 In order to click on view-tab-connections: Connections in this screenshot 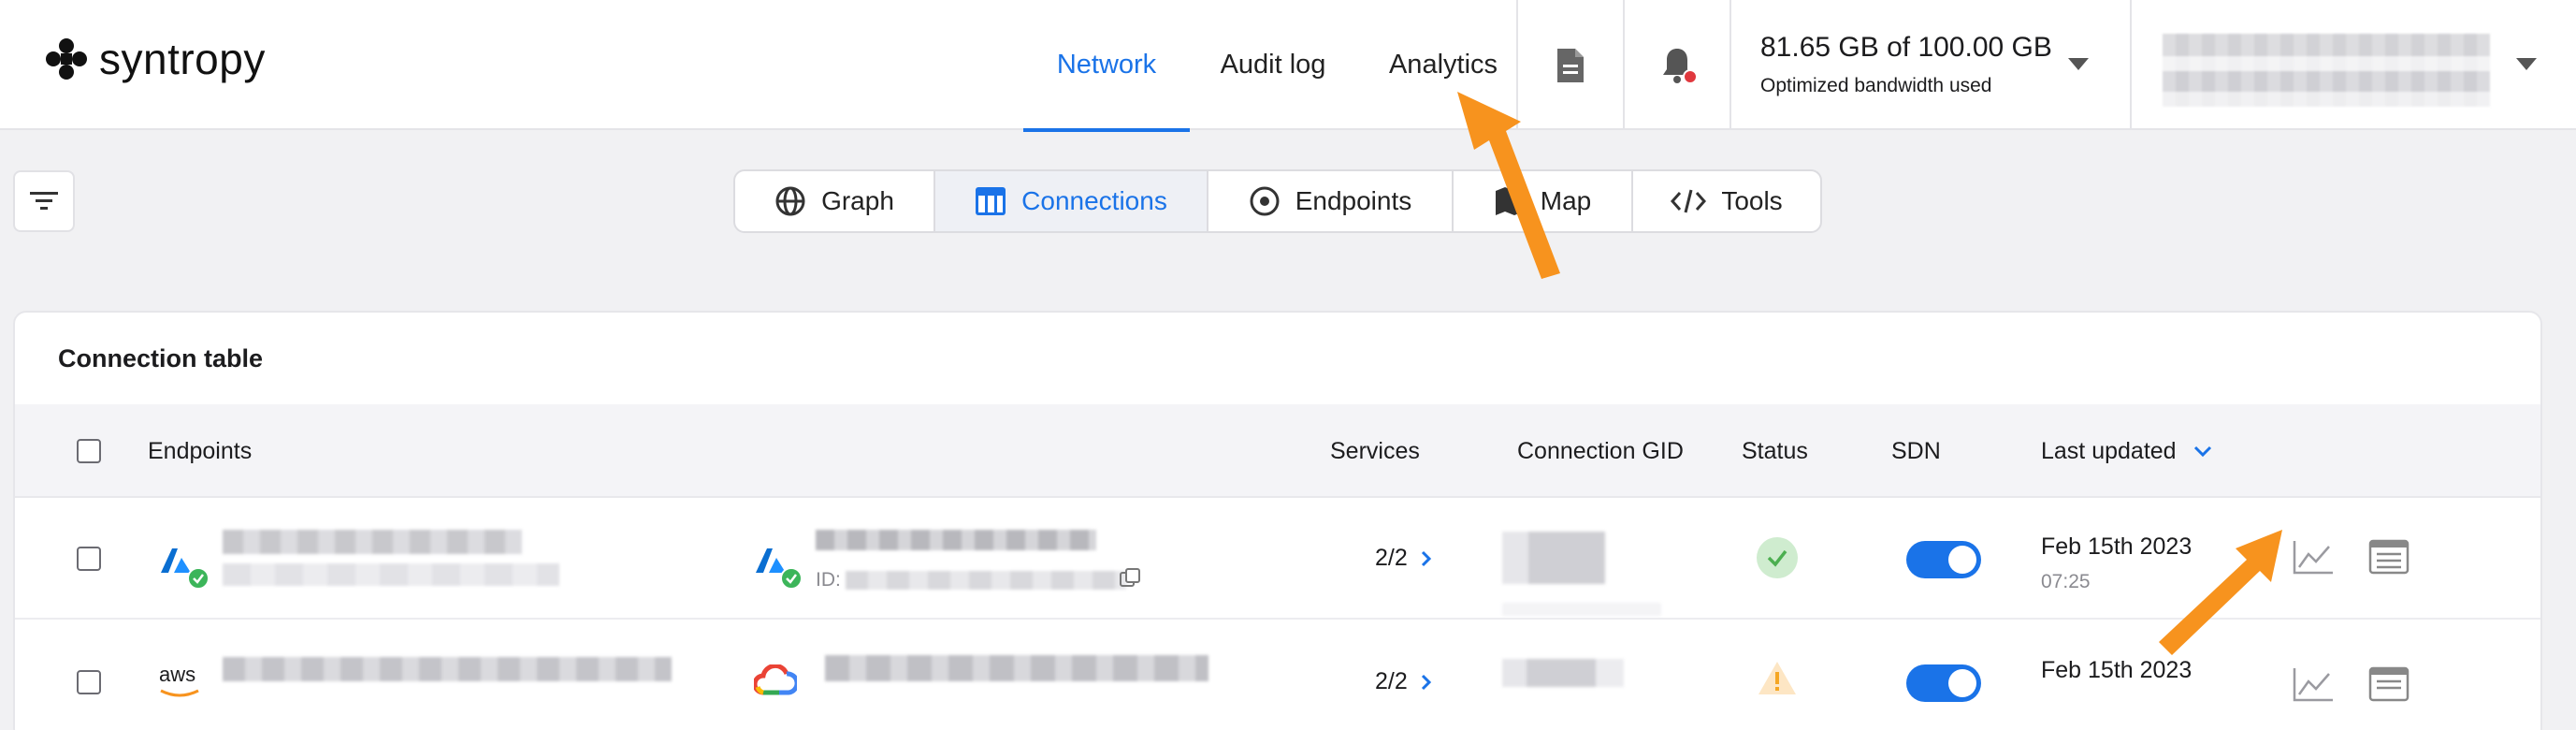, I will do `click(1071, 201)`.